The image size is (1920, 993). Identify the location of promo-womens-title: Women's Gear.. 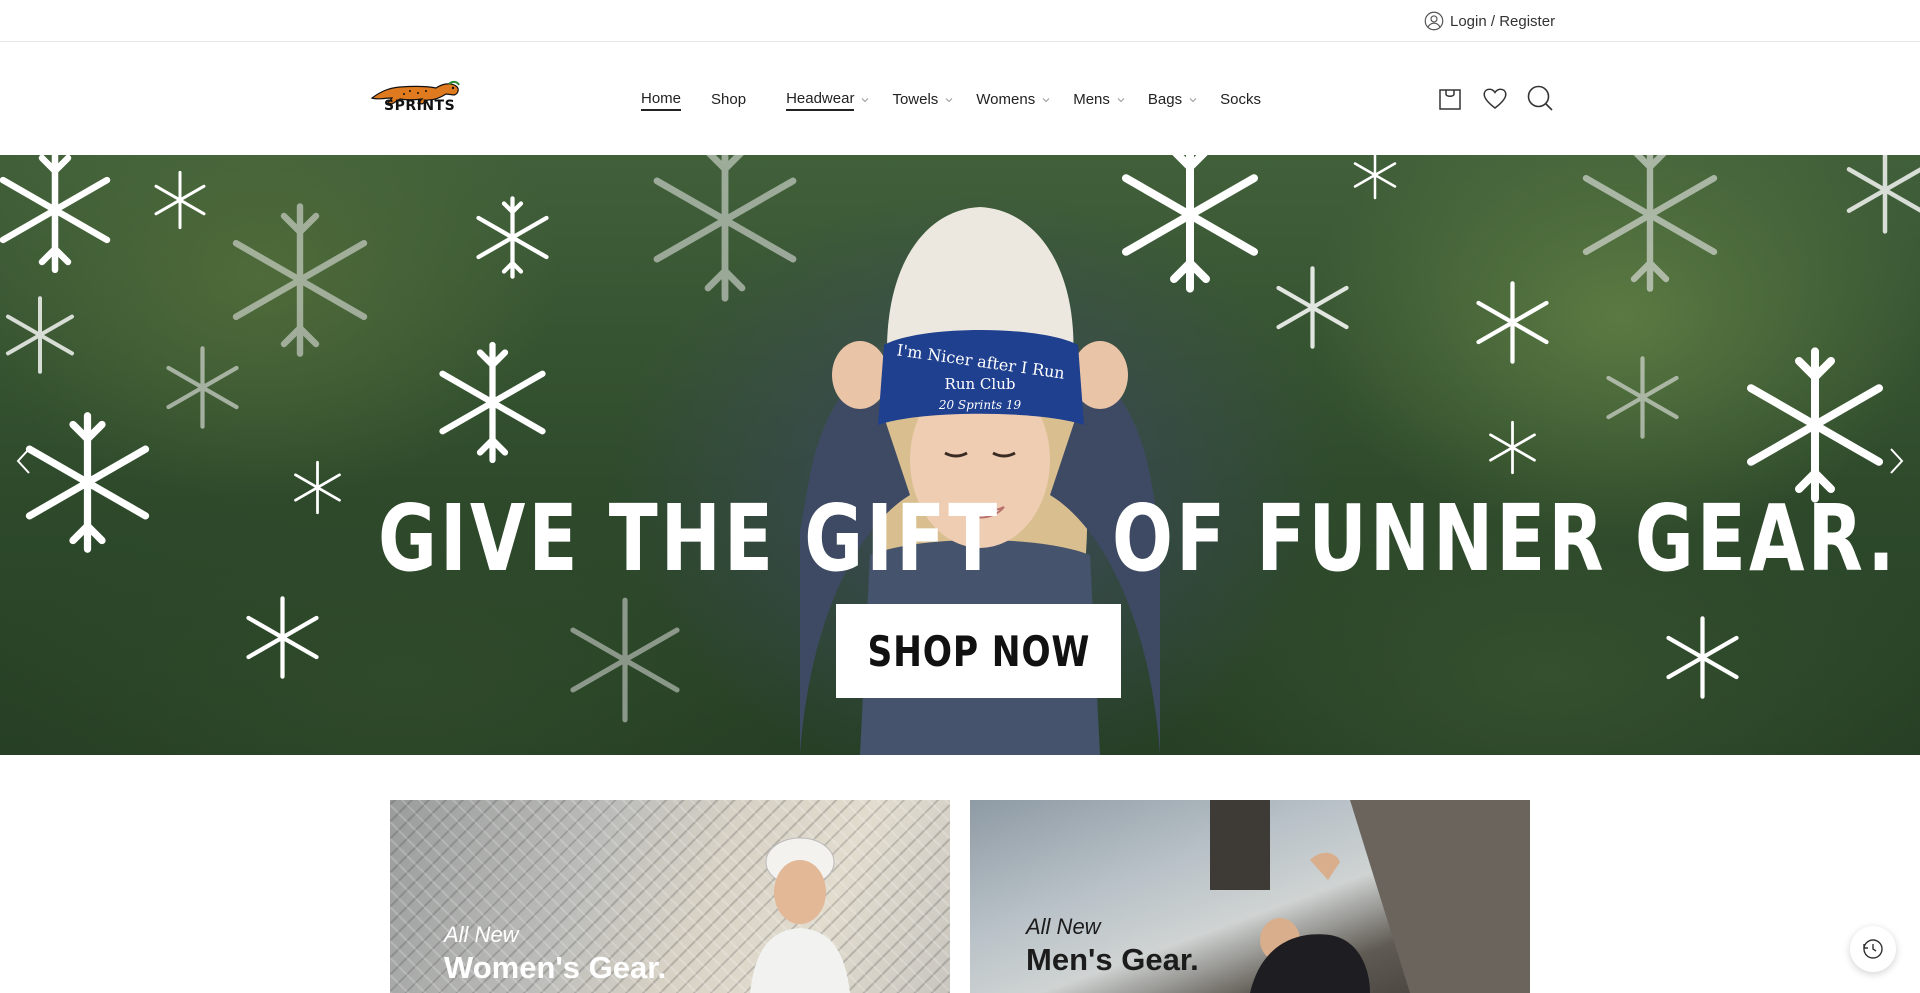
(555, 967).